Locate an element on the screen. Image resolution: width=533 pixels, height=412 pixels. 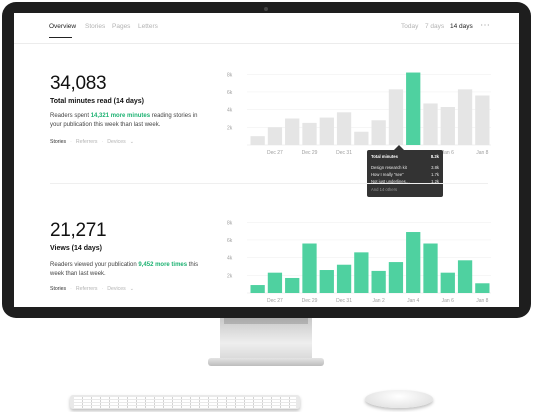
minutes-total-label: Total minutes read (14 days) is located at coordinates (97, 101).